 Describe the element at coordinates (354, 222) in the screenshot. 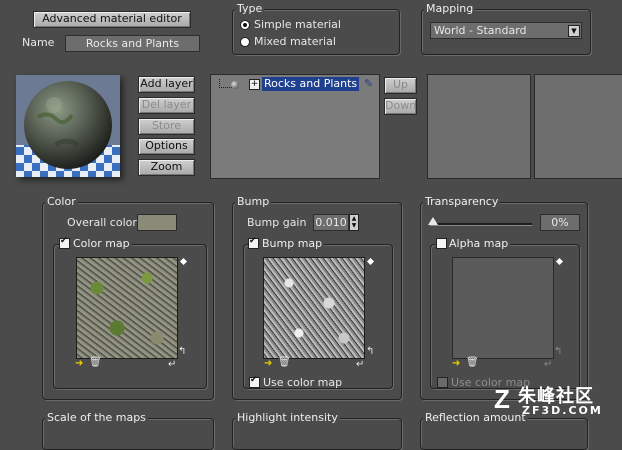

I see `bump-gain-spinner: ▲ ▼` at that location.